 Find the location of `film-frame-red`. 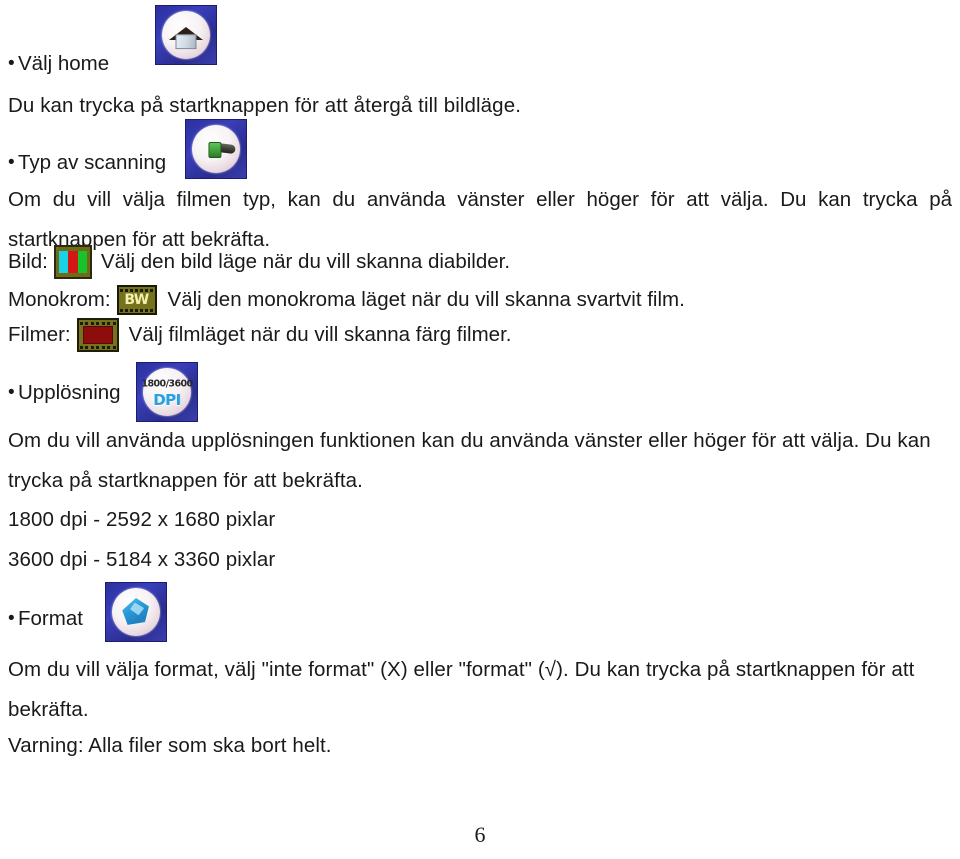

film-frame-red is located at coordinates (97, 335).